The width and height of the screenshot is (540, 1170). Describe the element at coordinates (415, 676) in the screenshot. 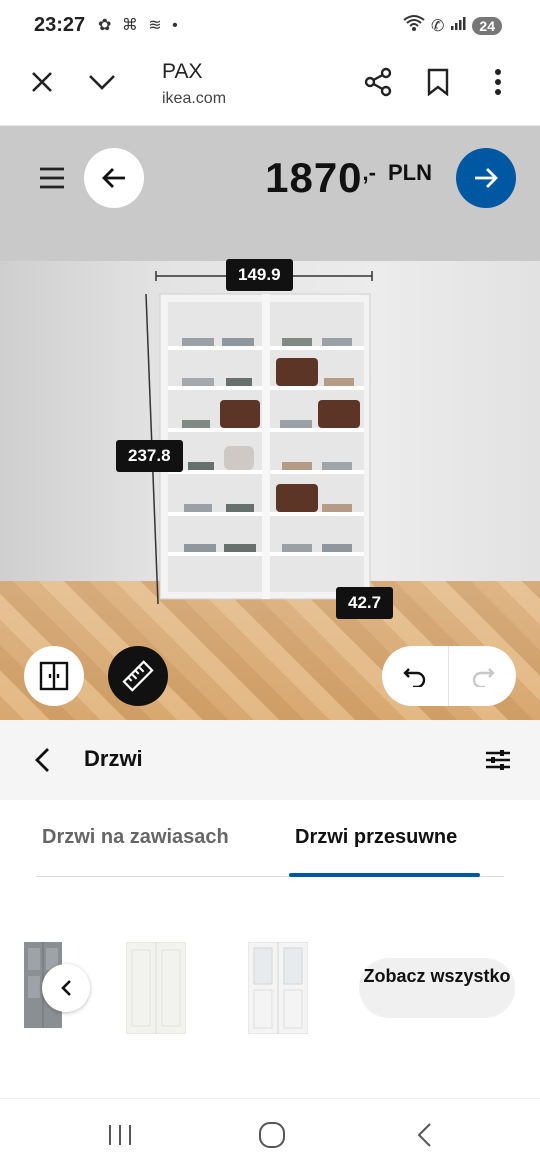

I see `undo-icon` at that location.